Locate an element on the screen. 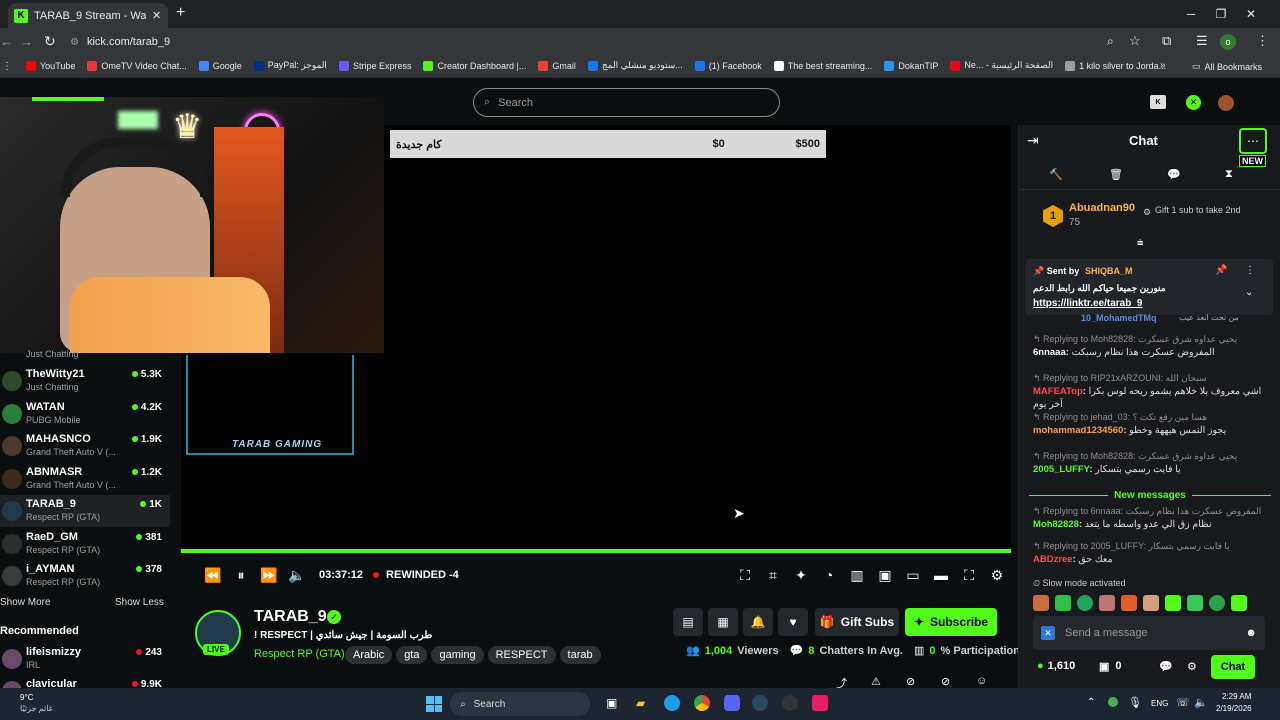  tray-app-icon is located at coordinates (1113, 702).